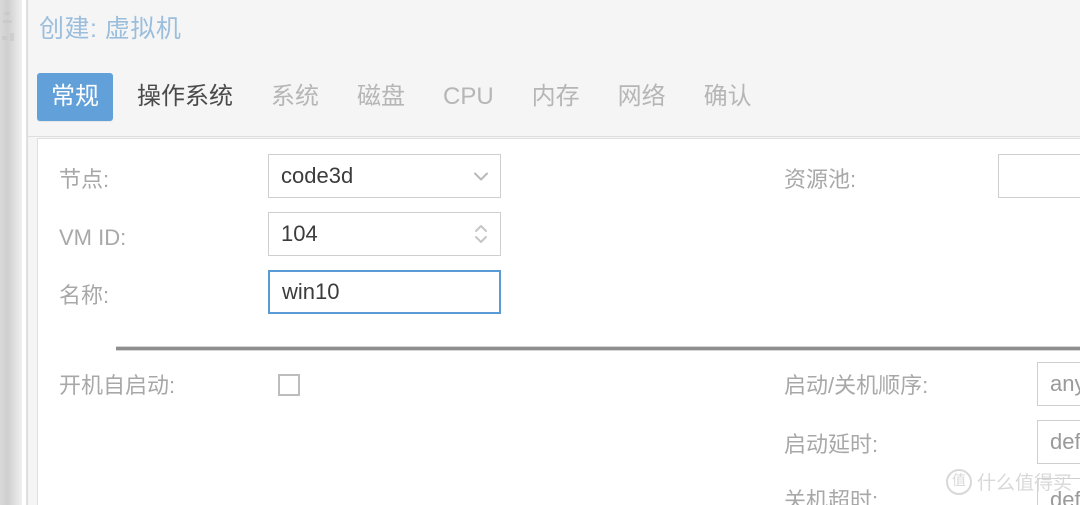  What do you see at coordinates (11, 252) in the screenshot?
I see `background-page-strip` at bounding box center [11, 252].